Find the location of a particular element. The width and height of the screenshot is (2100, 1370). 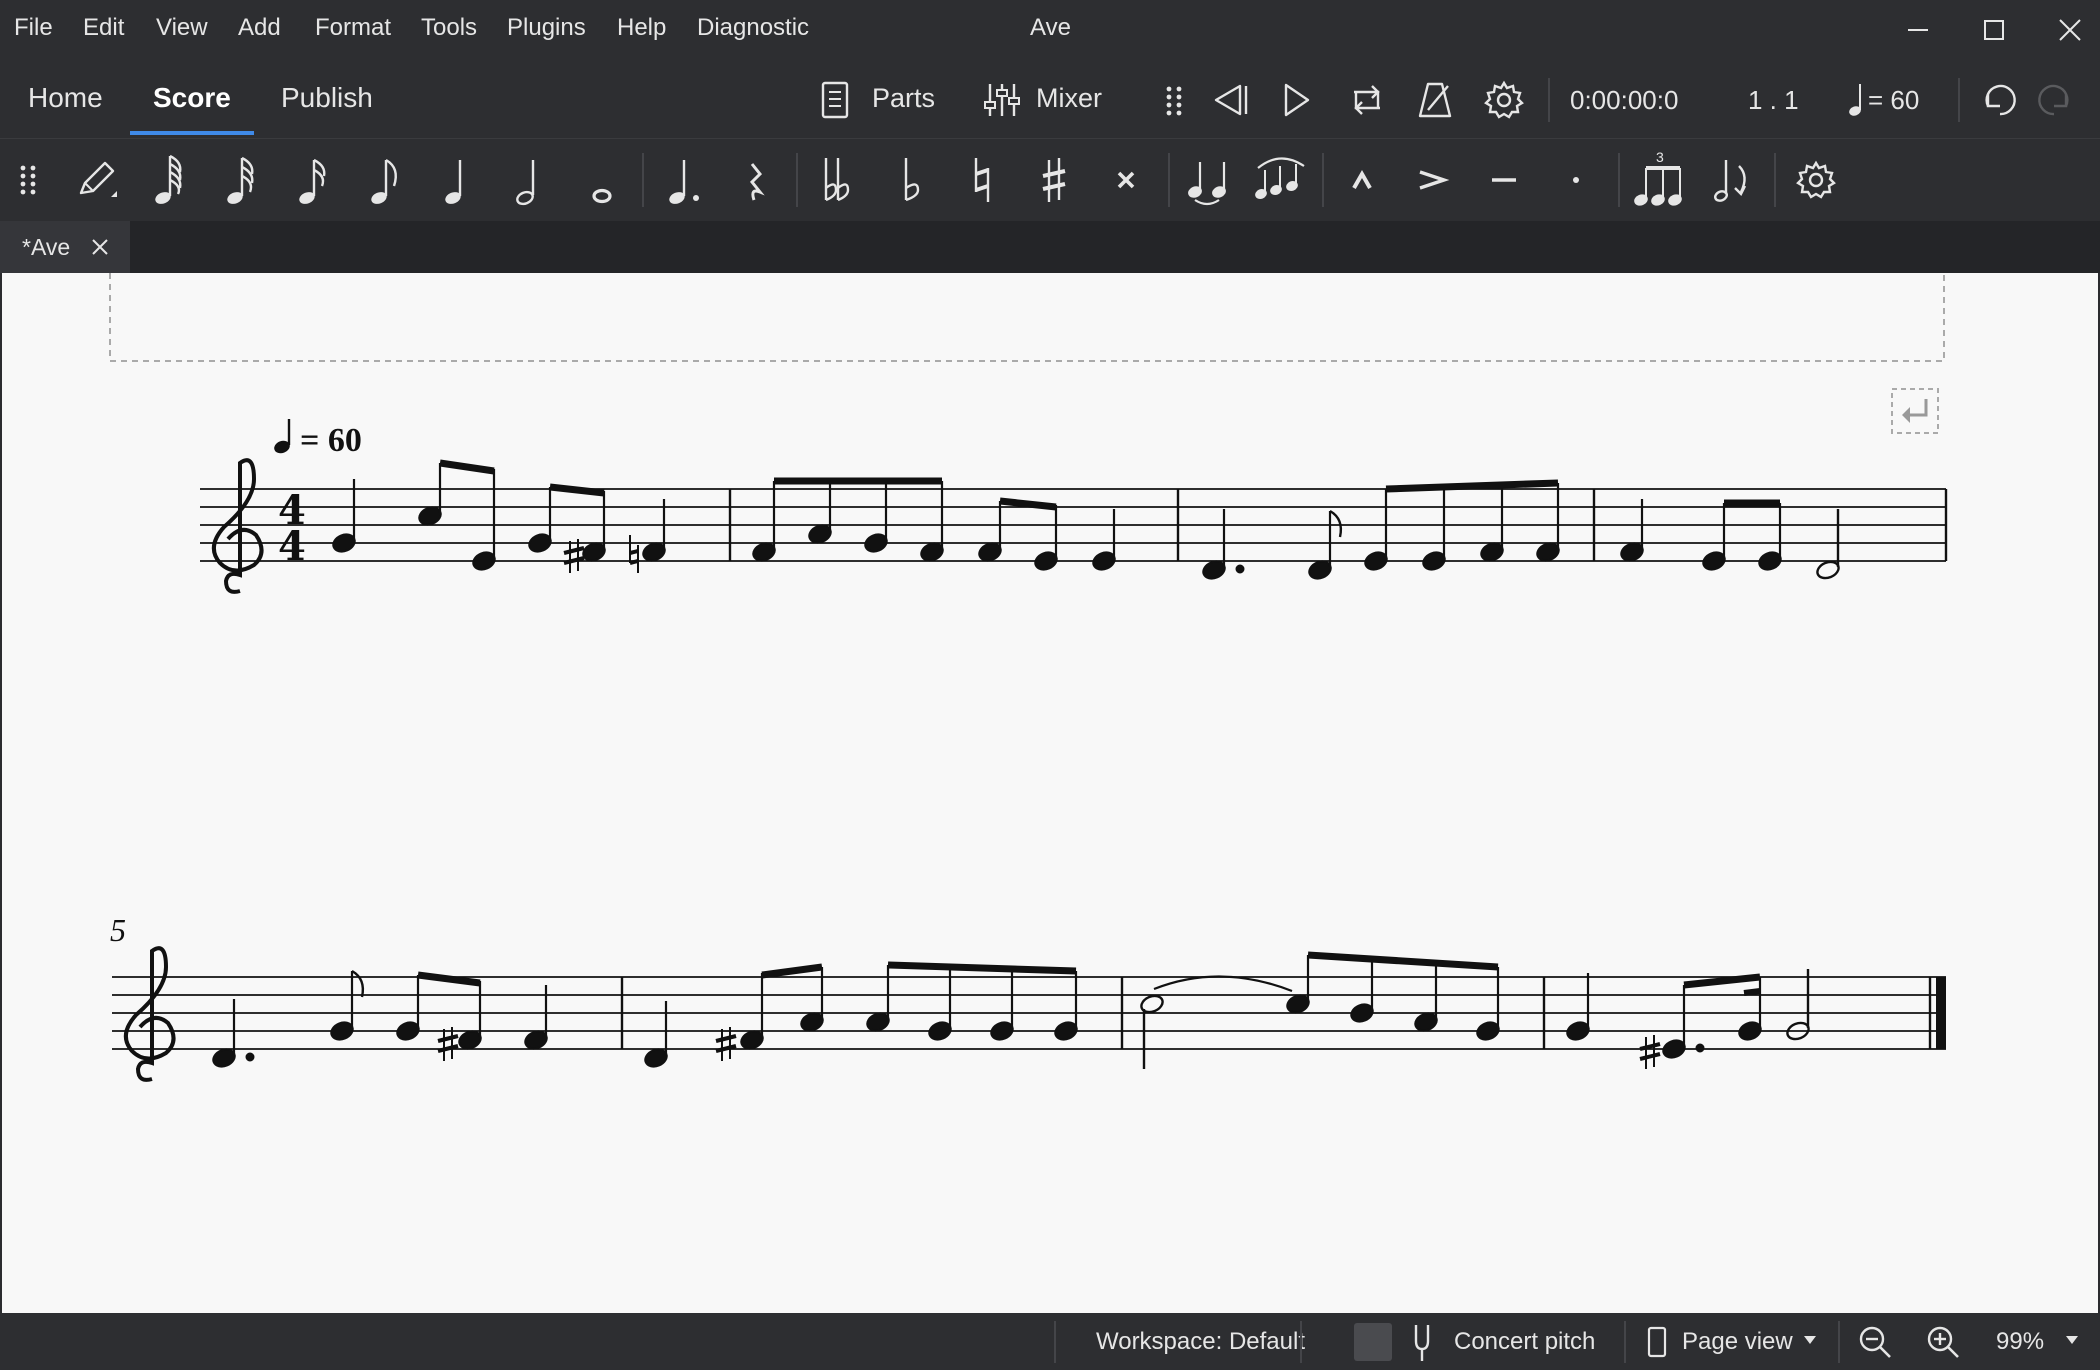

mixer-button: Mixer is located at coordinates (1069, 98).